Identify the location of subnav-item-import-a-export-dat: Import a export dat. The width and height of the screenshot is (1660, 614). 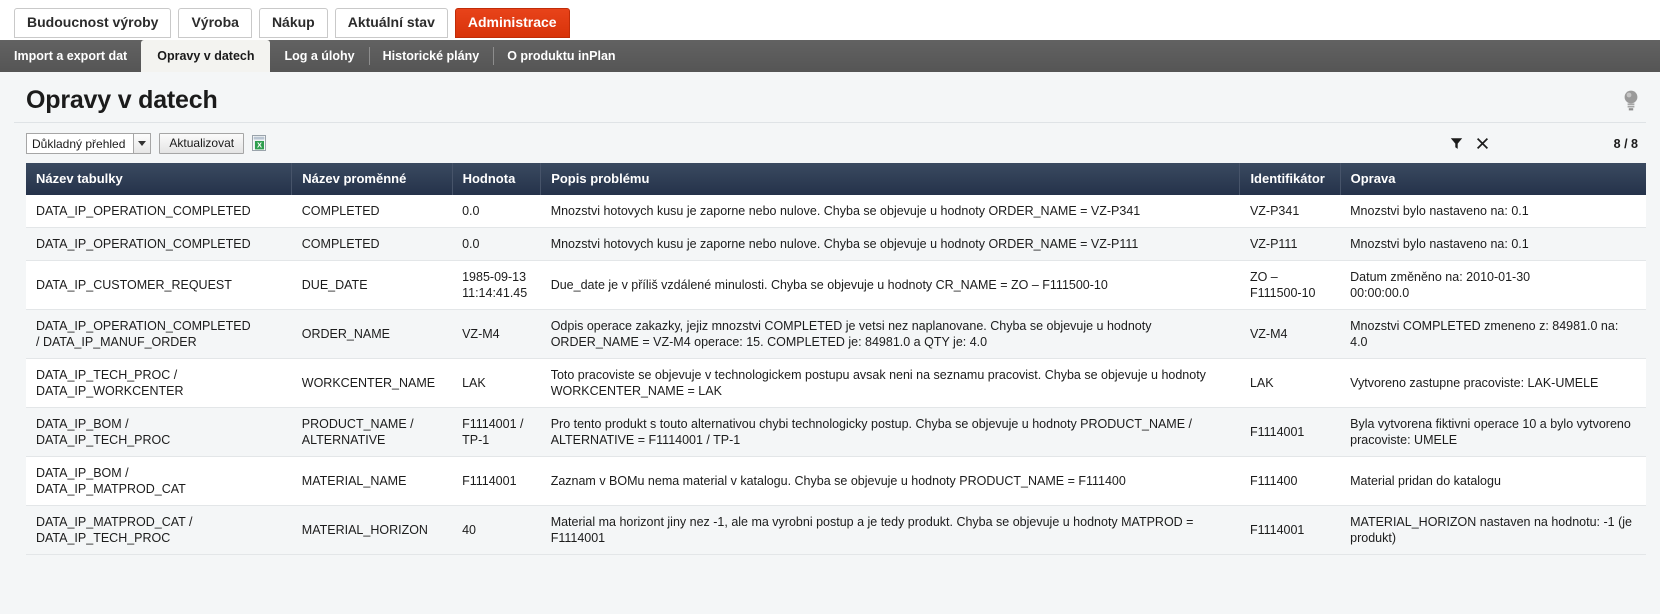
(70, 56).